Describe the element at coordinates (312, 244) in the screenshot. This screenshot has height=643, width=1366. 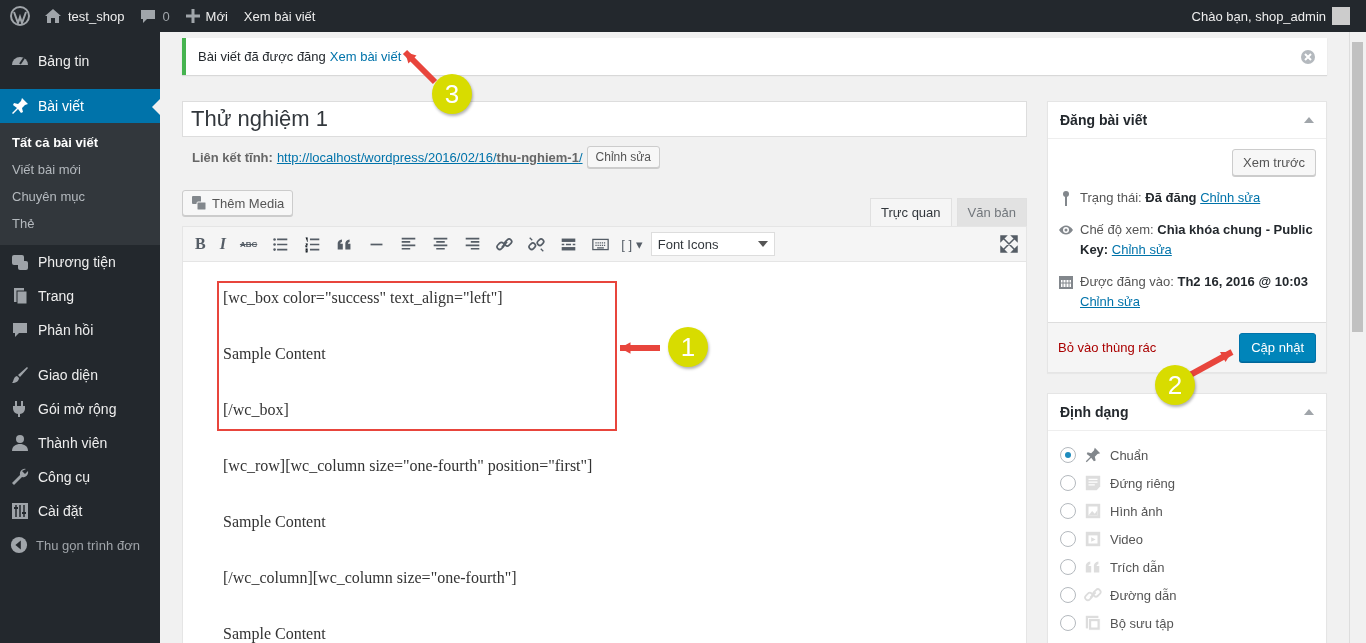
I see `numbered-list-icon` at that location.